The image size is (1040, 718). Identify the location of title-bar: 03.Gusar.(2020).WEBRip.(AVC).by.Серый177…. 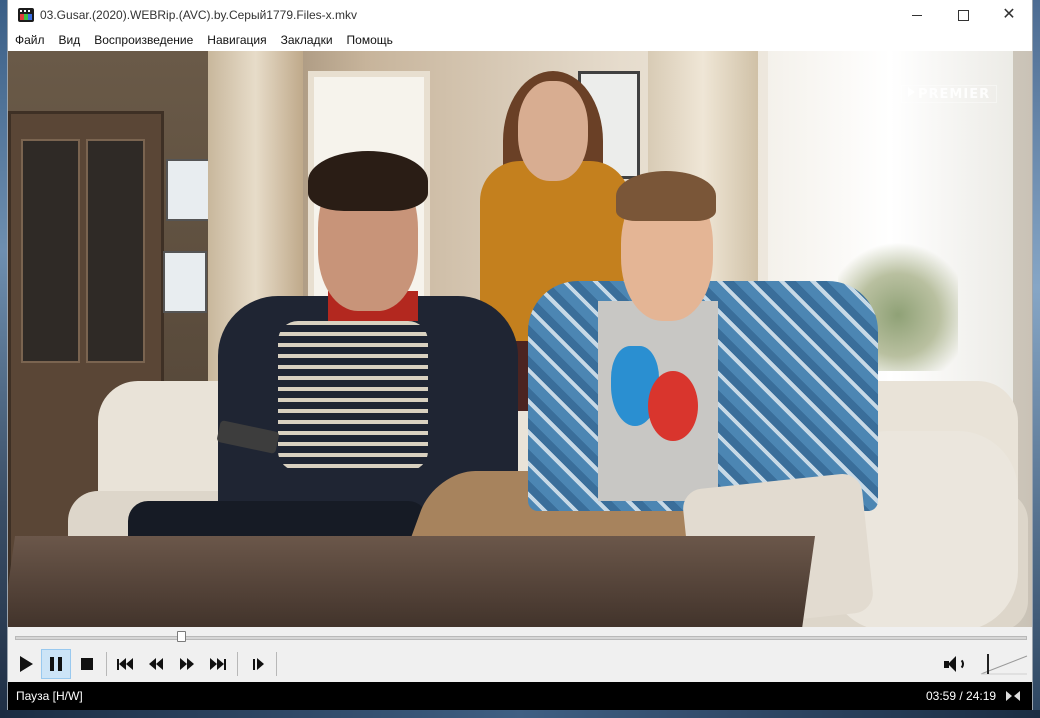
(520, 15).